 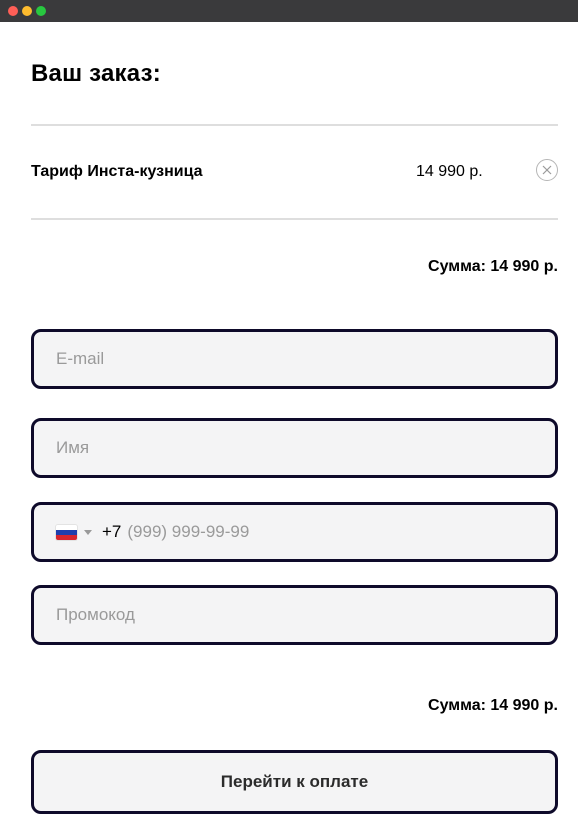 What do you see at coordinates (117, 171) in the screenshot?
I see `product-name: Тариф Инста-кузница` at bounding box center [117, 171].